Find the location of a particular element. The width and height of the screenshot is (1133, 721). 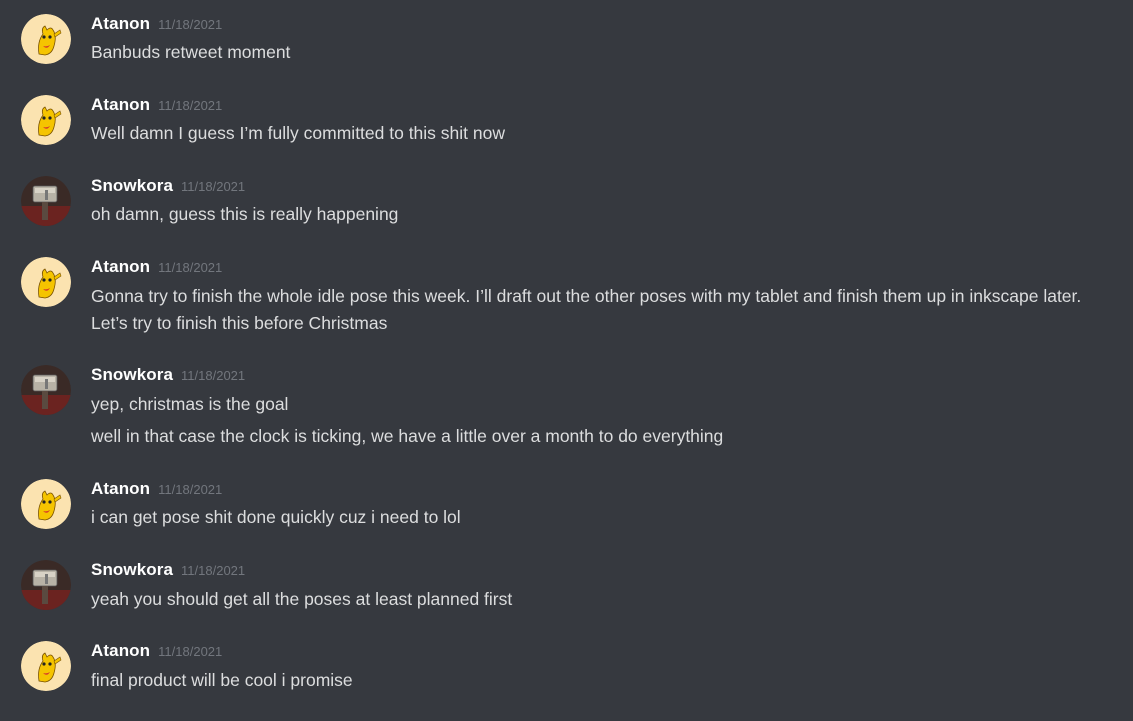

message-text: yep, christmas is the goal is located at coordinates (190, 404).